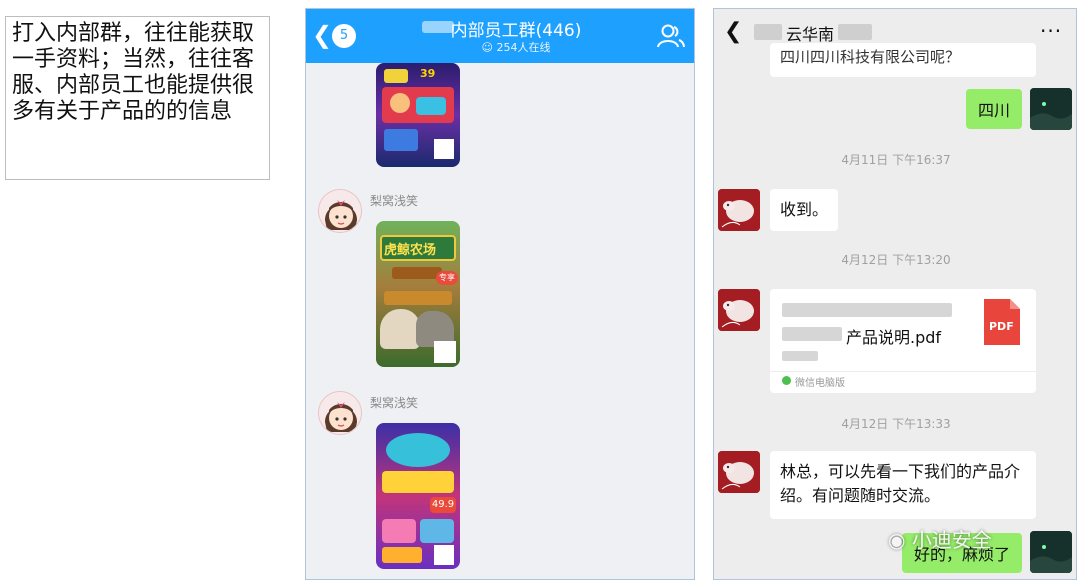  Describe the element at coordinates (896, 260) in the screenshot. I see `timestamp: 4月12日 下午13:20` at that location.